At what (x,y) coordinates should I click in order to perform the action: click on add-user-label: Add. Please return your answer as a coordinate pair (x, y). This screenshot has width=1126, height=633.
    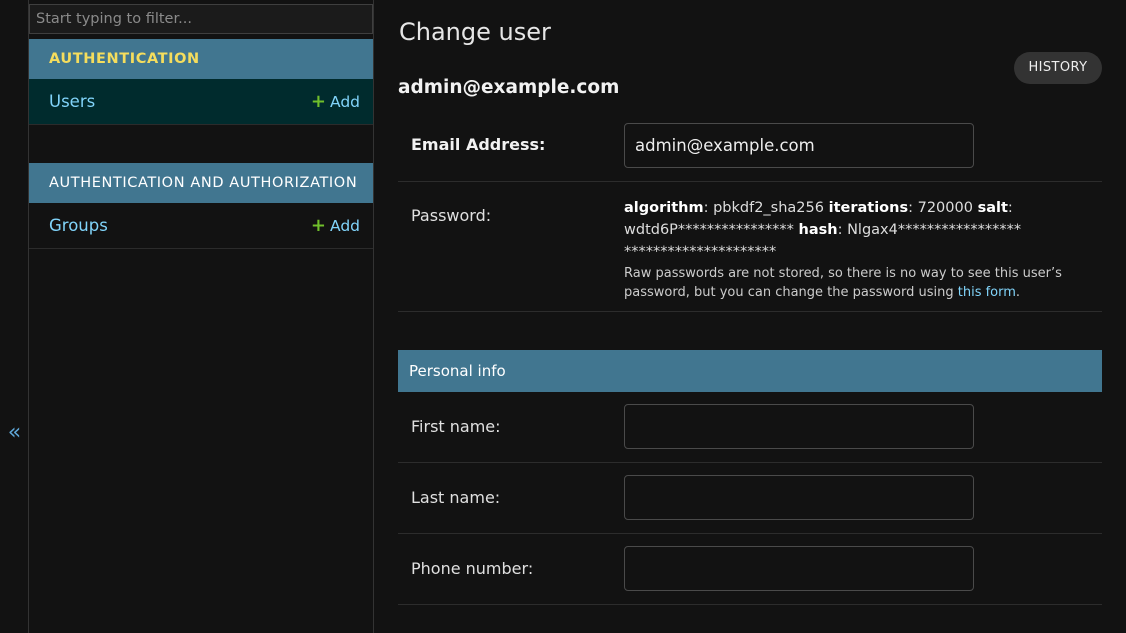
    Looking at the image, I should click on (344, 102).